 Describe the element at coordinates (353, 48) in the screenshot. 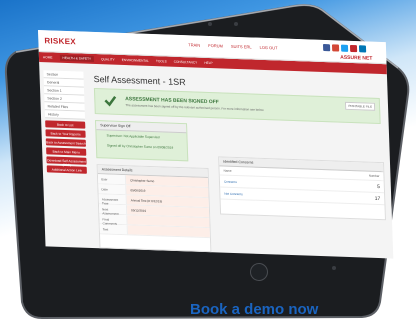

I see `youtube-icon` at that location.